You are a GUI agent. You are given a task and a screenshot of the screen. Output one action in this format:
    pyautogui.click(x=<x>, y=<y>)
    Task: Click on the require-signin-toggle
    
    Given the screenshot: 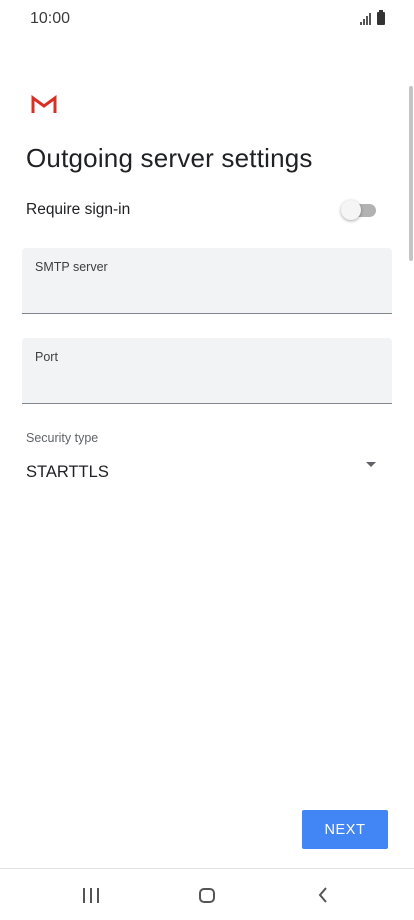 What is the action you would take?
    pyautogui.click(x=359, y=210)
    